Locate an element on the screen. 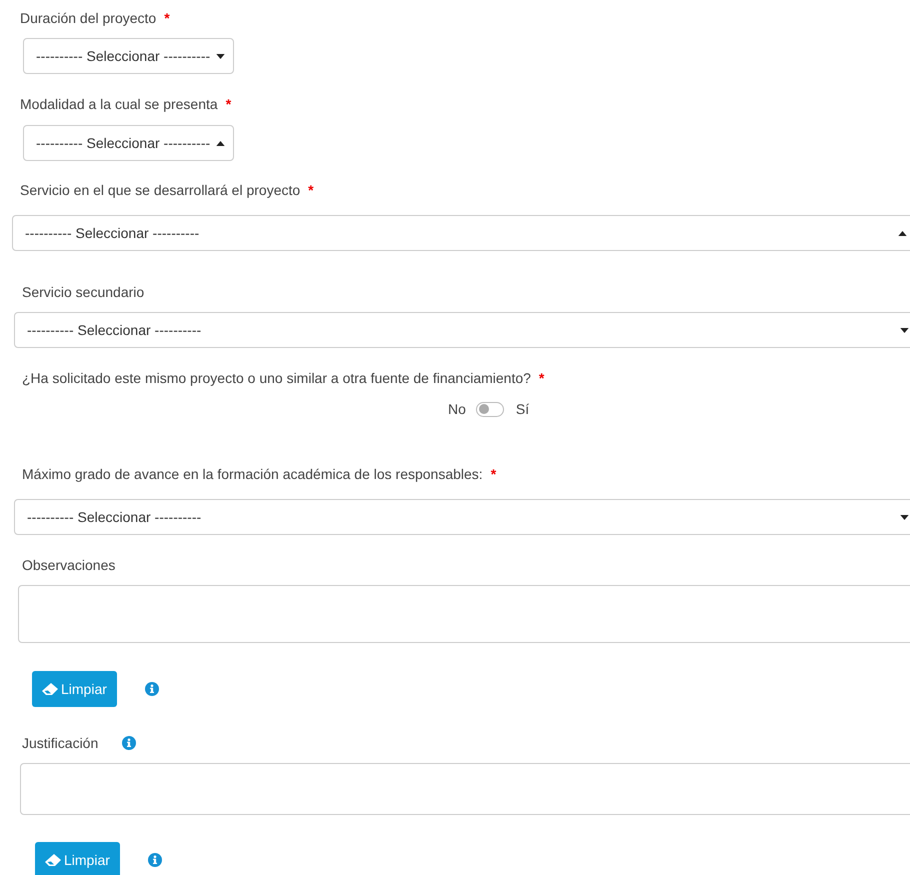 The width and height of the screenshot is (910, 875). field-label: Servicio secundario is located at coordinates (83, 292).